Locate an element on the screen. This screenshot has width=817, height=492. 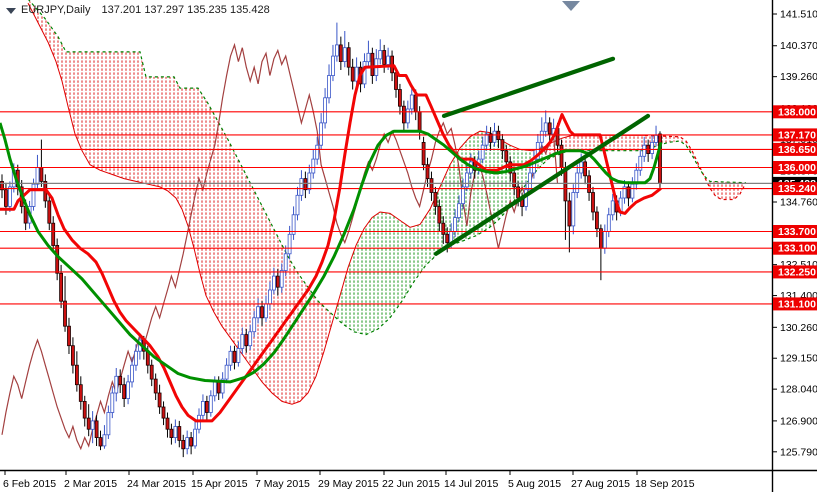
level-label-text: 135.240 is located at coordinates (797, 189).